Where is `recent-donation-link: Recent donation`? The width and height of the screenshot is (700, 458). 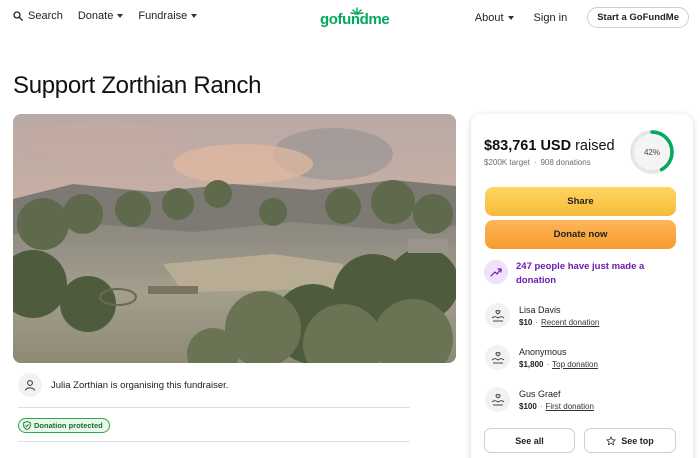
recent-donation-link: Recent donation is located at coordinates (570, 322).